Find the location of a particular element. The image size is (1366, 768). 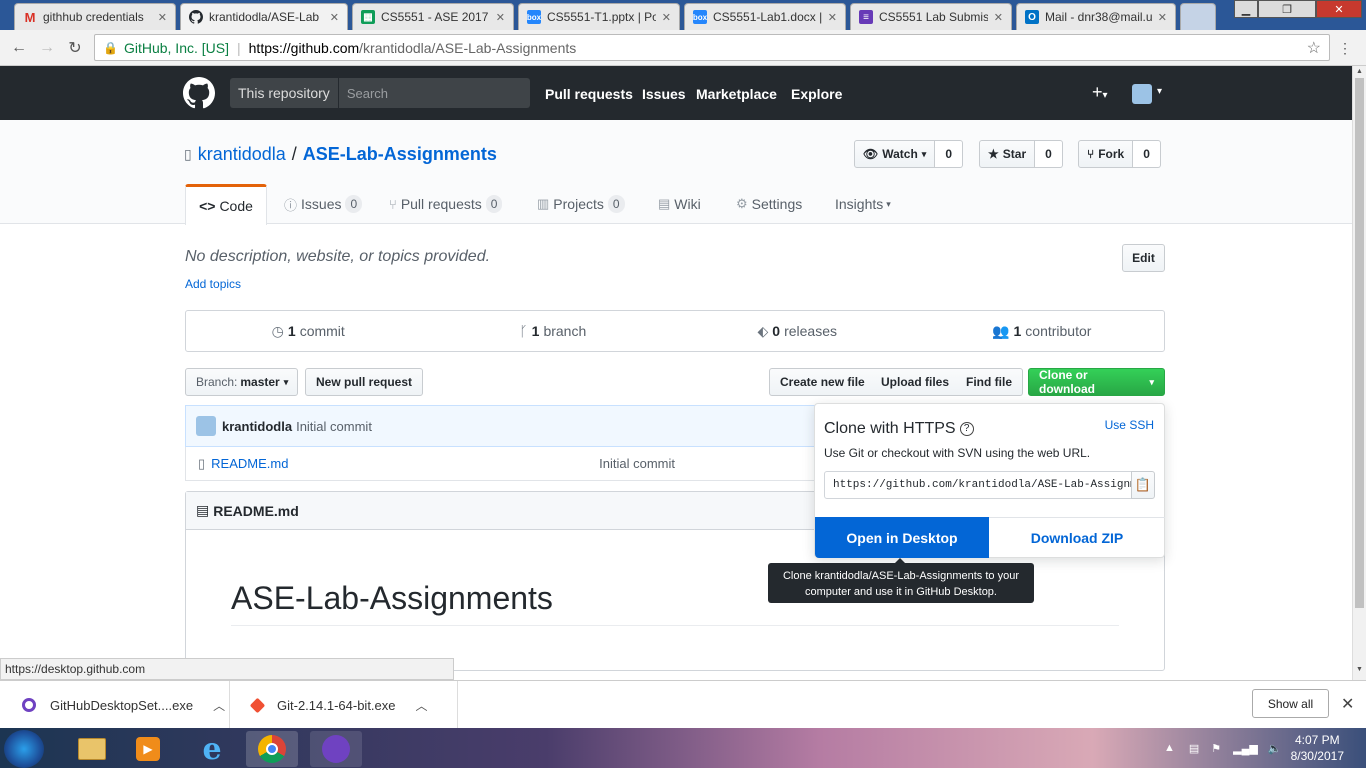

repo-name-link: ASE-Lab-Assignments is located at coordinates (400, 154).